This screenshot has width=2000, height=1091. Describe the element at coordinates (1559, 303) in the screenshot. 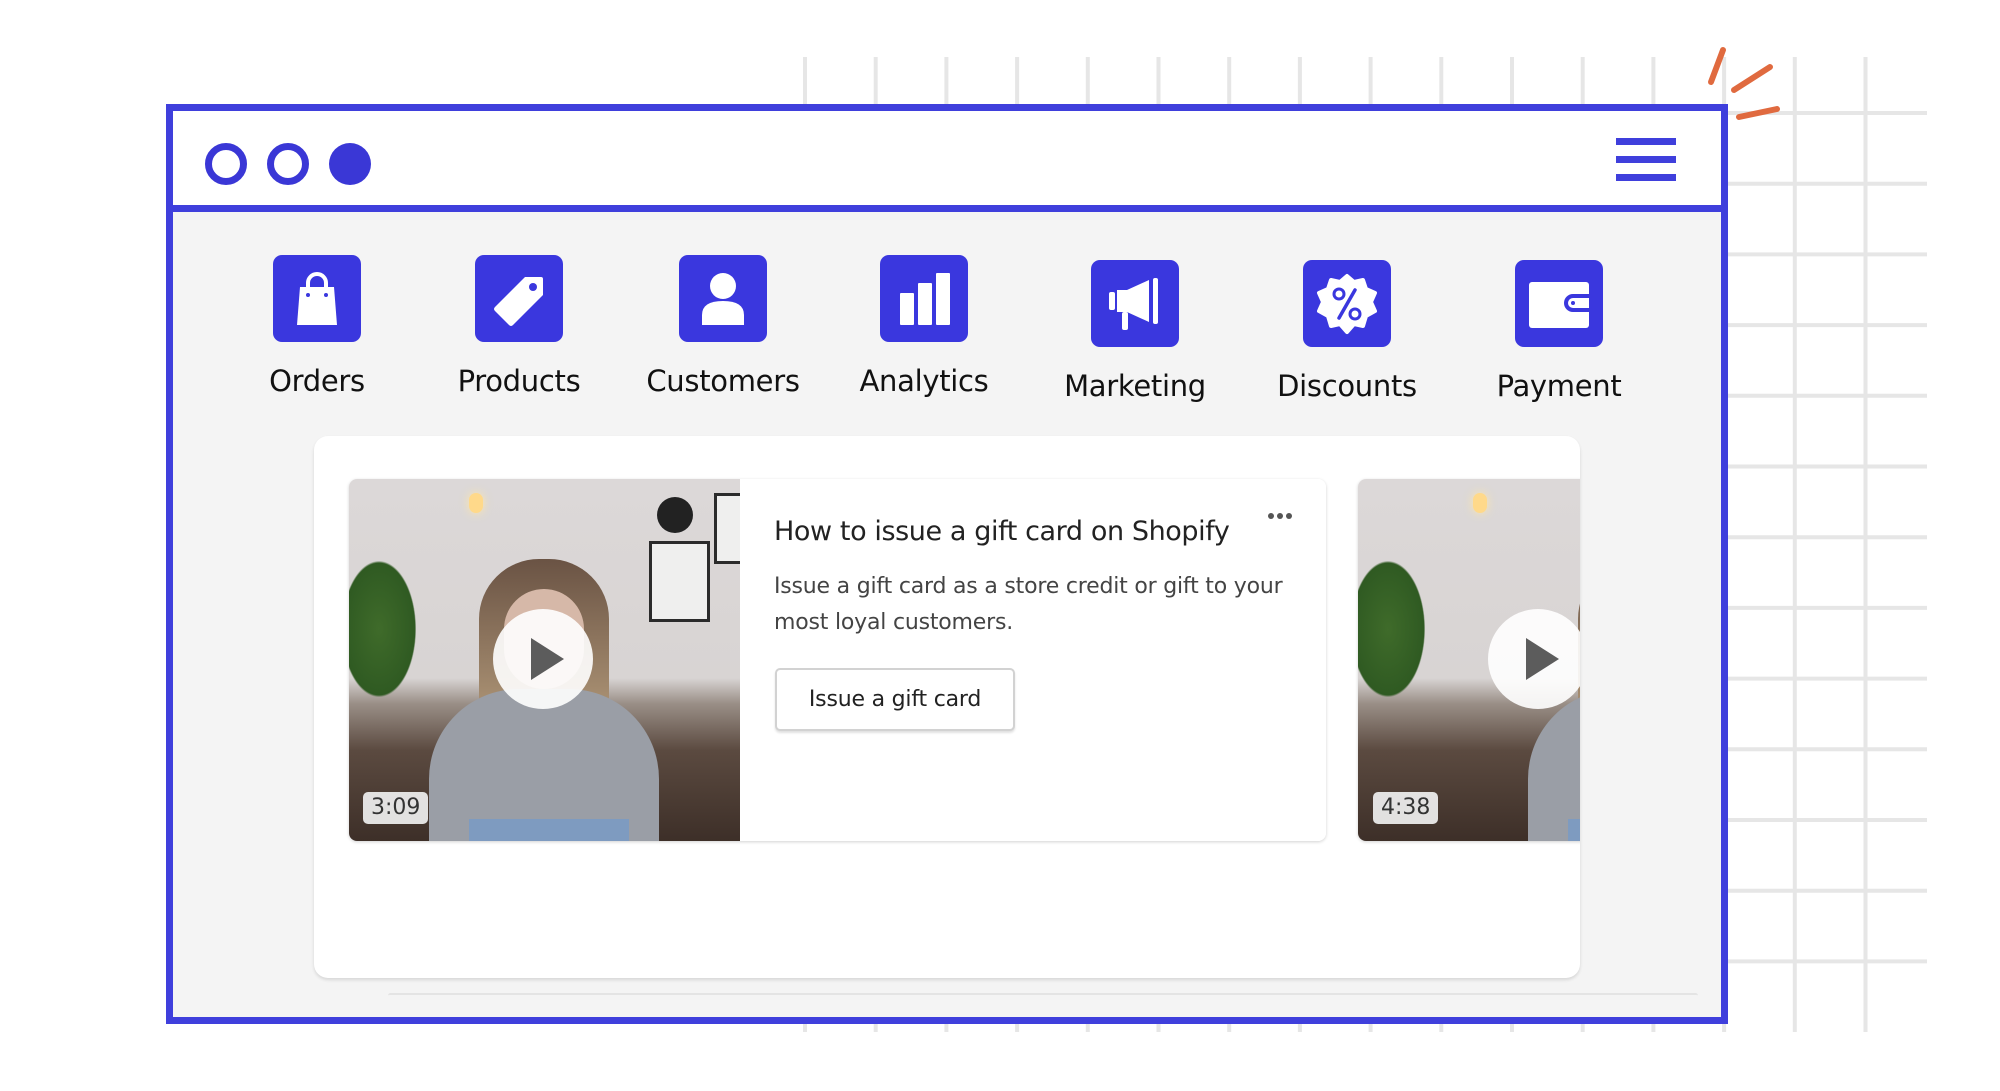

I see `wallet-icon` at that location.